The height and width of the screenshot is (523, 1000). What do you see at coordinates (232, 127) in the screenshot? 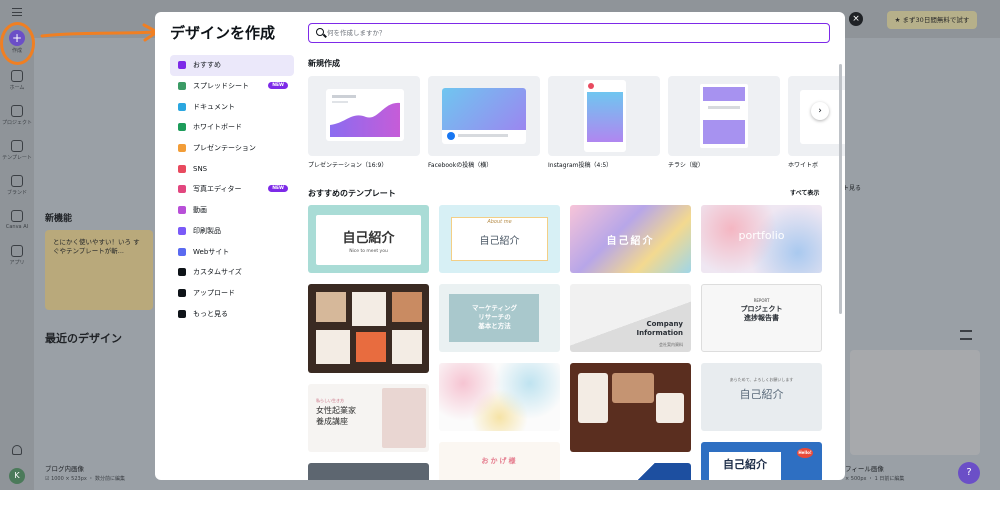
I see `nav-item: ホワイトボード` at bounding box center [232, 127].